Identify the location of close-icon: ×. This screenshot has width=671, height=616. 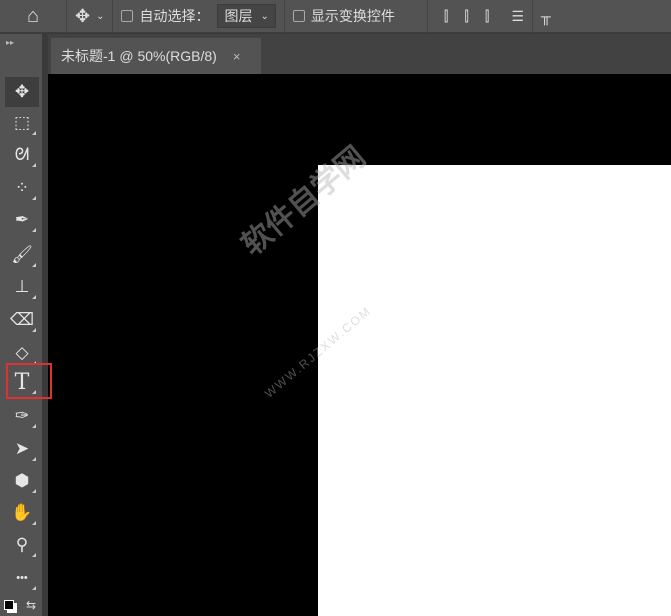
(237, 56).